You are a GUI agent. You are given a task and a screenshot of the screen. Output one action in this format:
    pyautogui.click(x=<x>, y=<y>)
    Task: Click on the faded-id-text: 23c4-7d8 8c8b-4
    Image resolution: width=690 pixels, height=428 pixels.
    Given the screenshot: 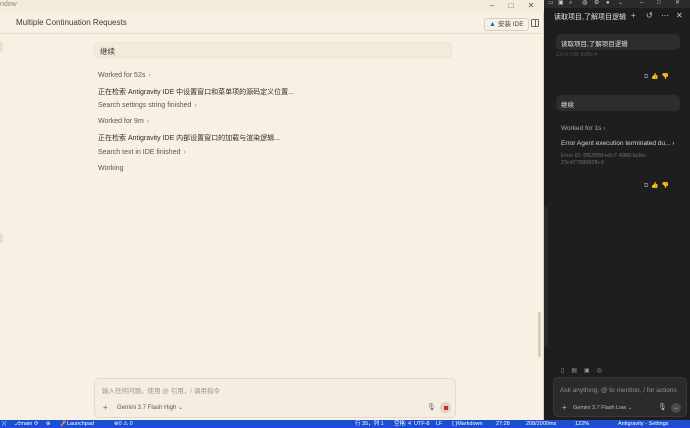 What is the action you would take?
    pyautogui.click(x=577, y=55)
    